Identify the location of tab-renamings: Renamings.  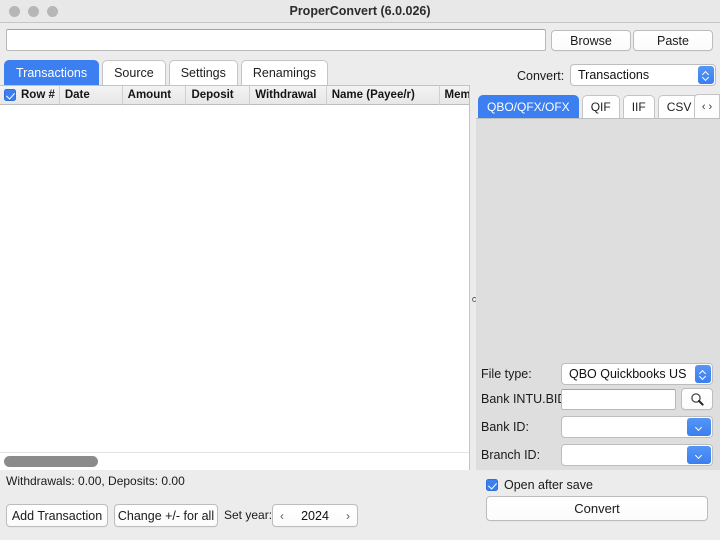
(284, 72).